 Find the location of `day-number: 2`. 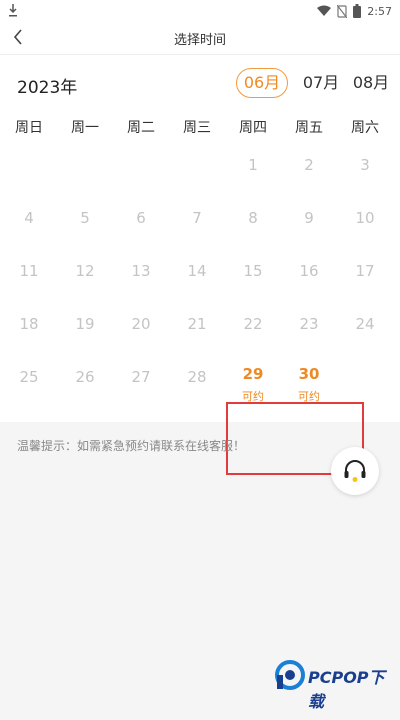

day-number: 2 is located at coordinates (309, 165).